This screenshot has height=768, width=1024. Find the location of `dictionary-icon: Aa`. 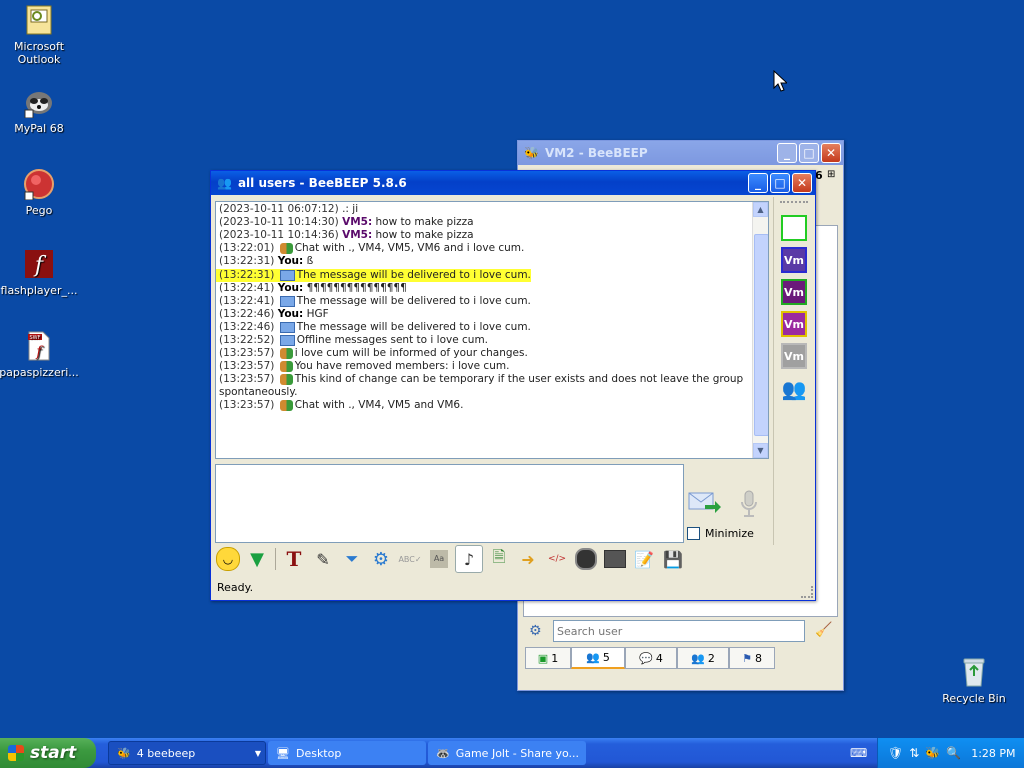

dictionary-icon: Aa is located at coordinates (439, 559).